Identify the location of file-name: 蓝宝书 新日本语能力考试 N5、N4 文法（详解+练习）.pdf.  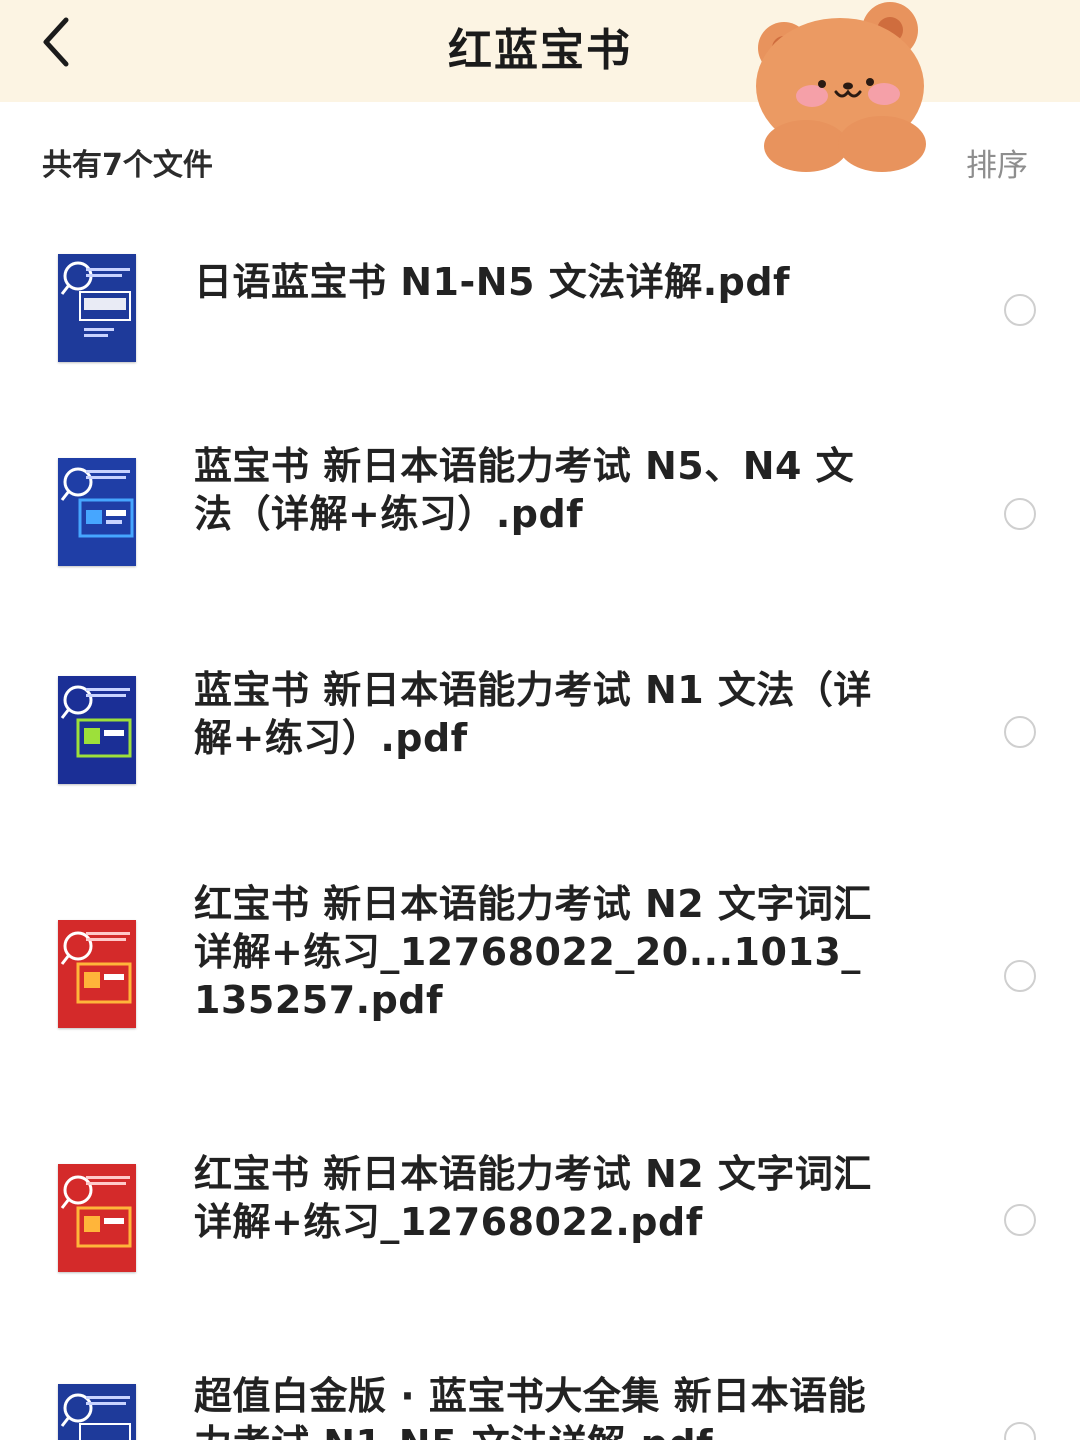
(524, 490).